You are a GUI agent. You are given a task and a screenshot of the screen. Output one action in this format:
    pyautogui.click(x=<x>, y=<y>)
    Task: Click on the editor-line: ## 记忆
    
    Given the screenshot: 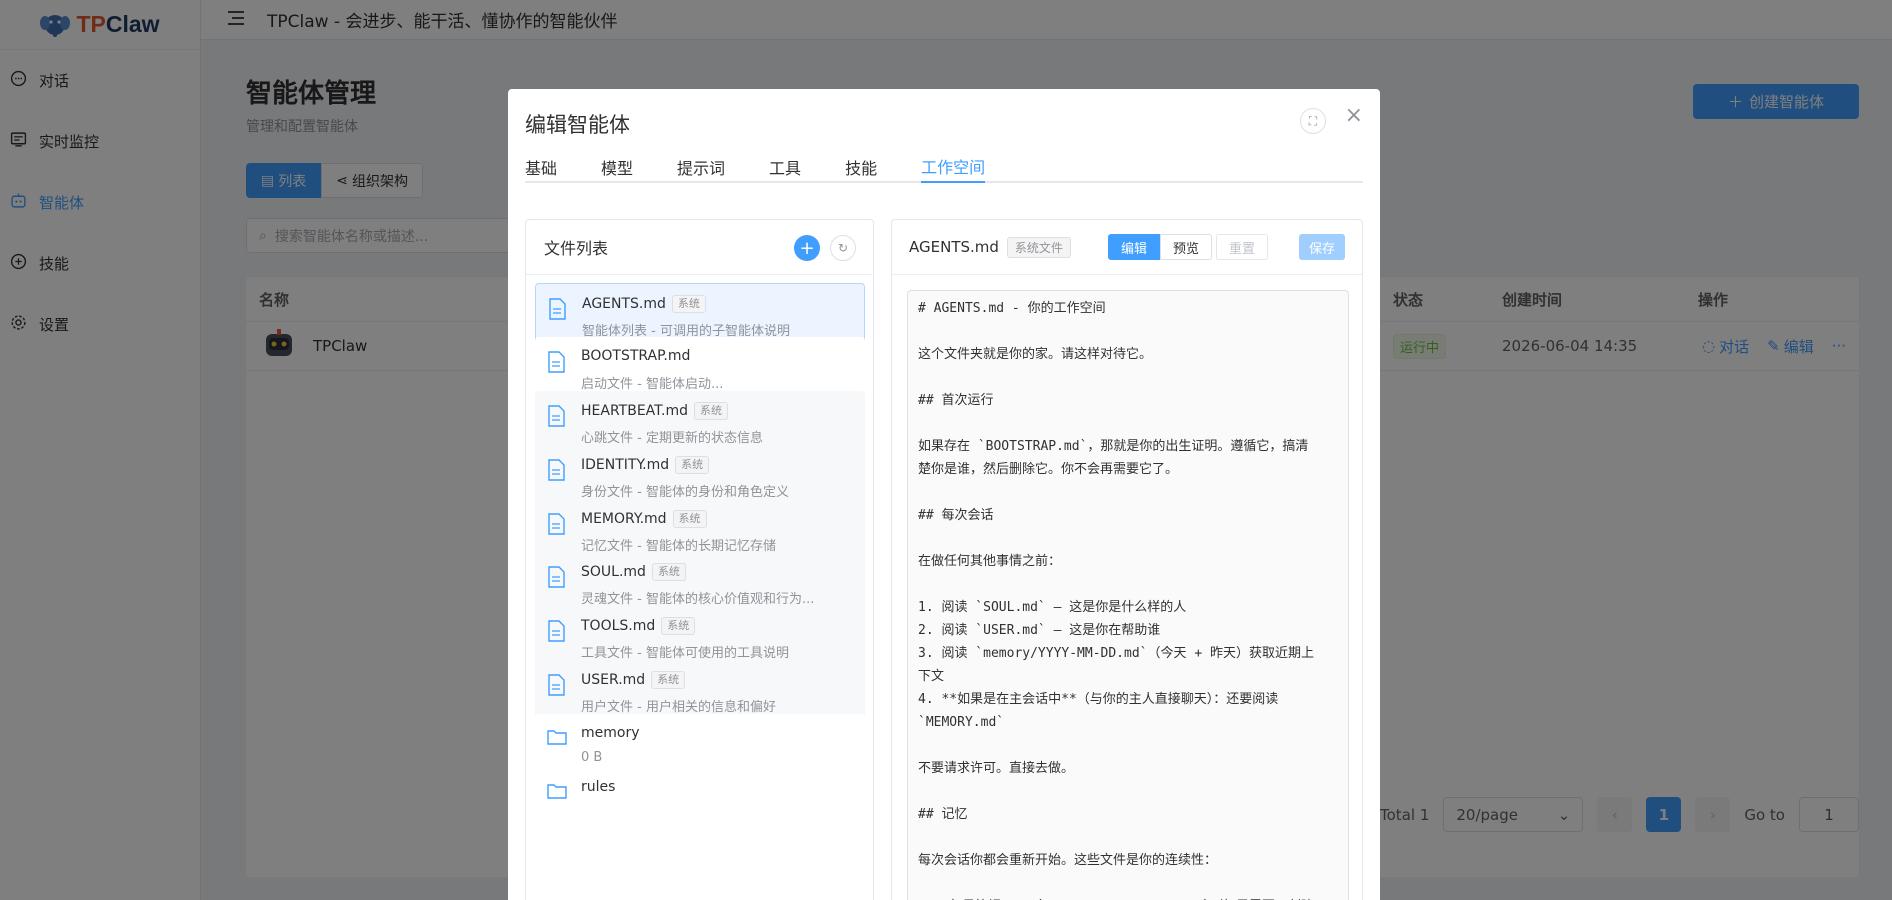 What is the action you would take?
    pyautogui.click(x=943, y=814)
    